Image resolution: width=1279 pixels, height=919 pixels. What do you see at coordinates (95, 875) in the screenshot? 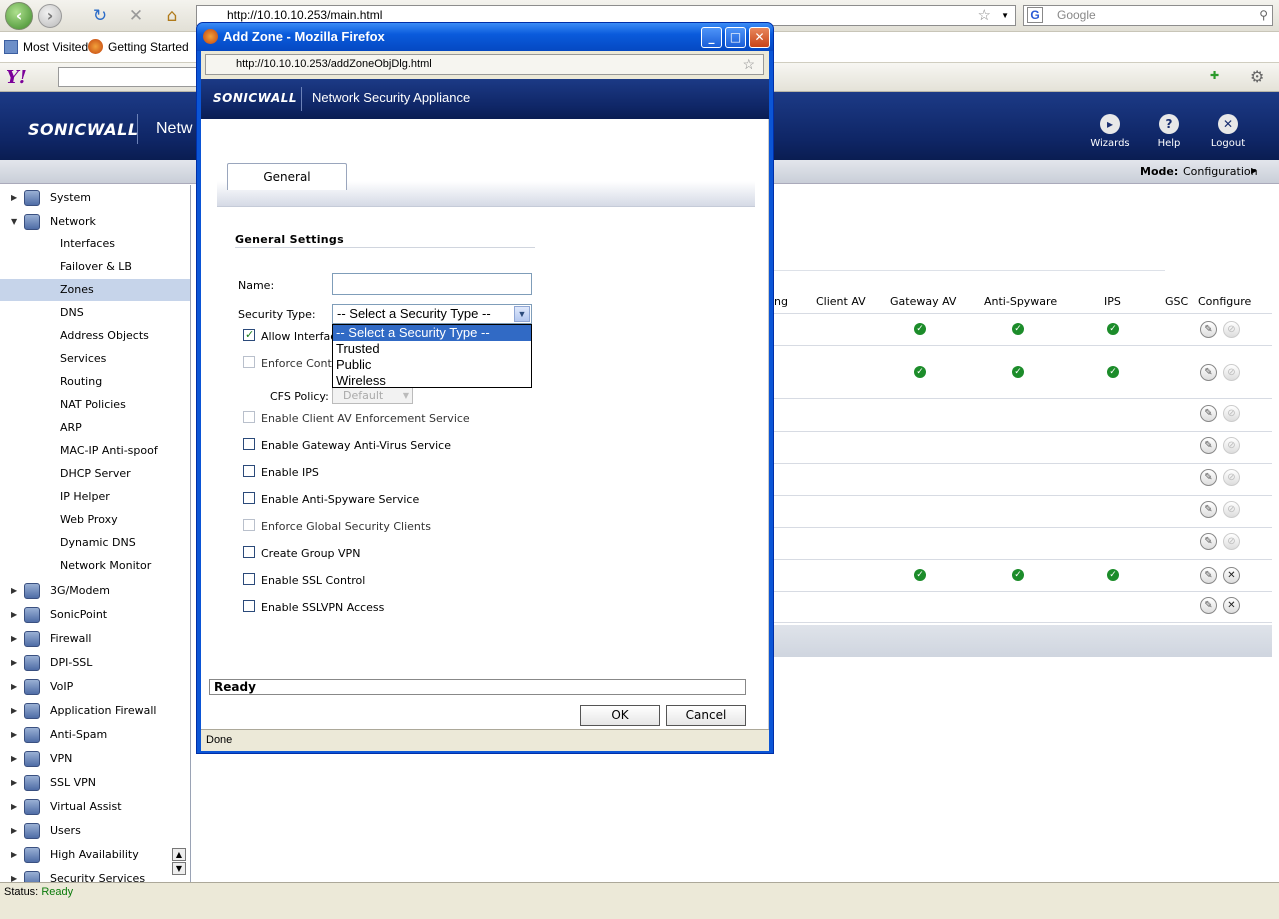
I see `sidebar-item: ▶ Security Services` at bounding box center [95, 875].